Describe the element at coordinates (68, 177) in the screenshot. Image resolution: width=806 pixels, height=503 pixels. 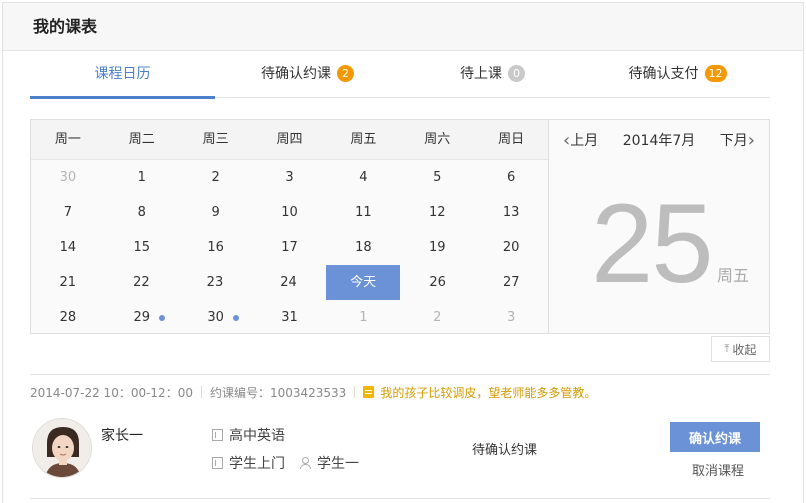
I see `calendar-day: 30` at that location.